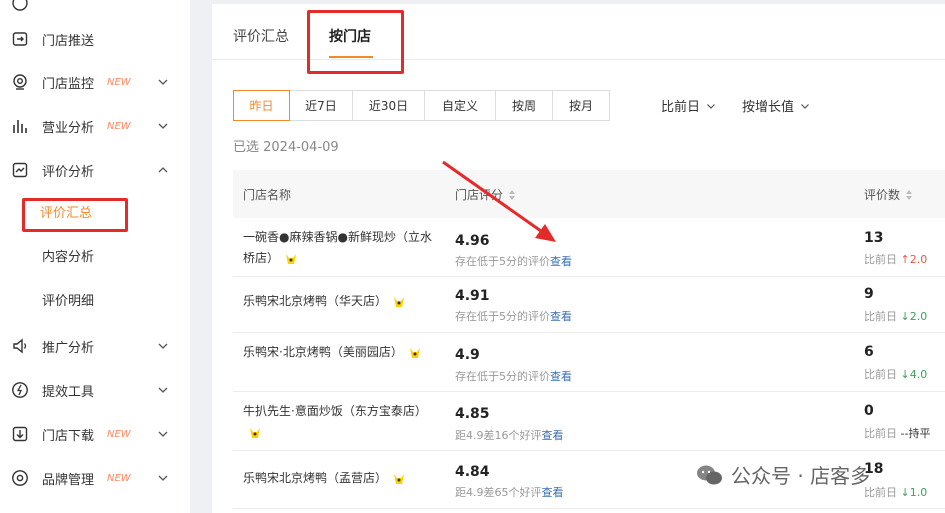  I want to click on score-note: 距4.9差16个好评查看, so click(509, 435).